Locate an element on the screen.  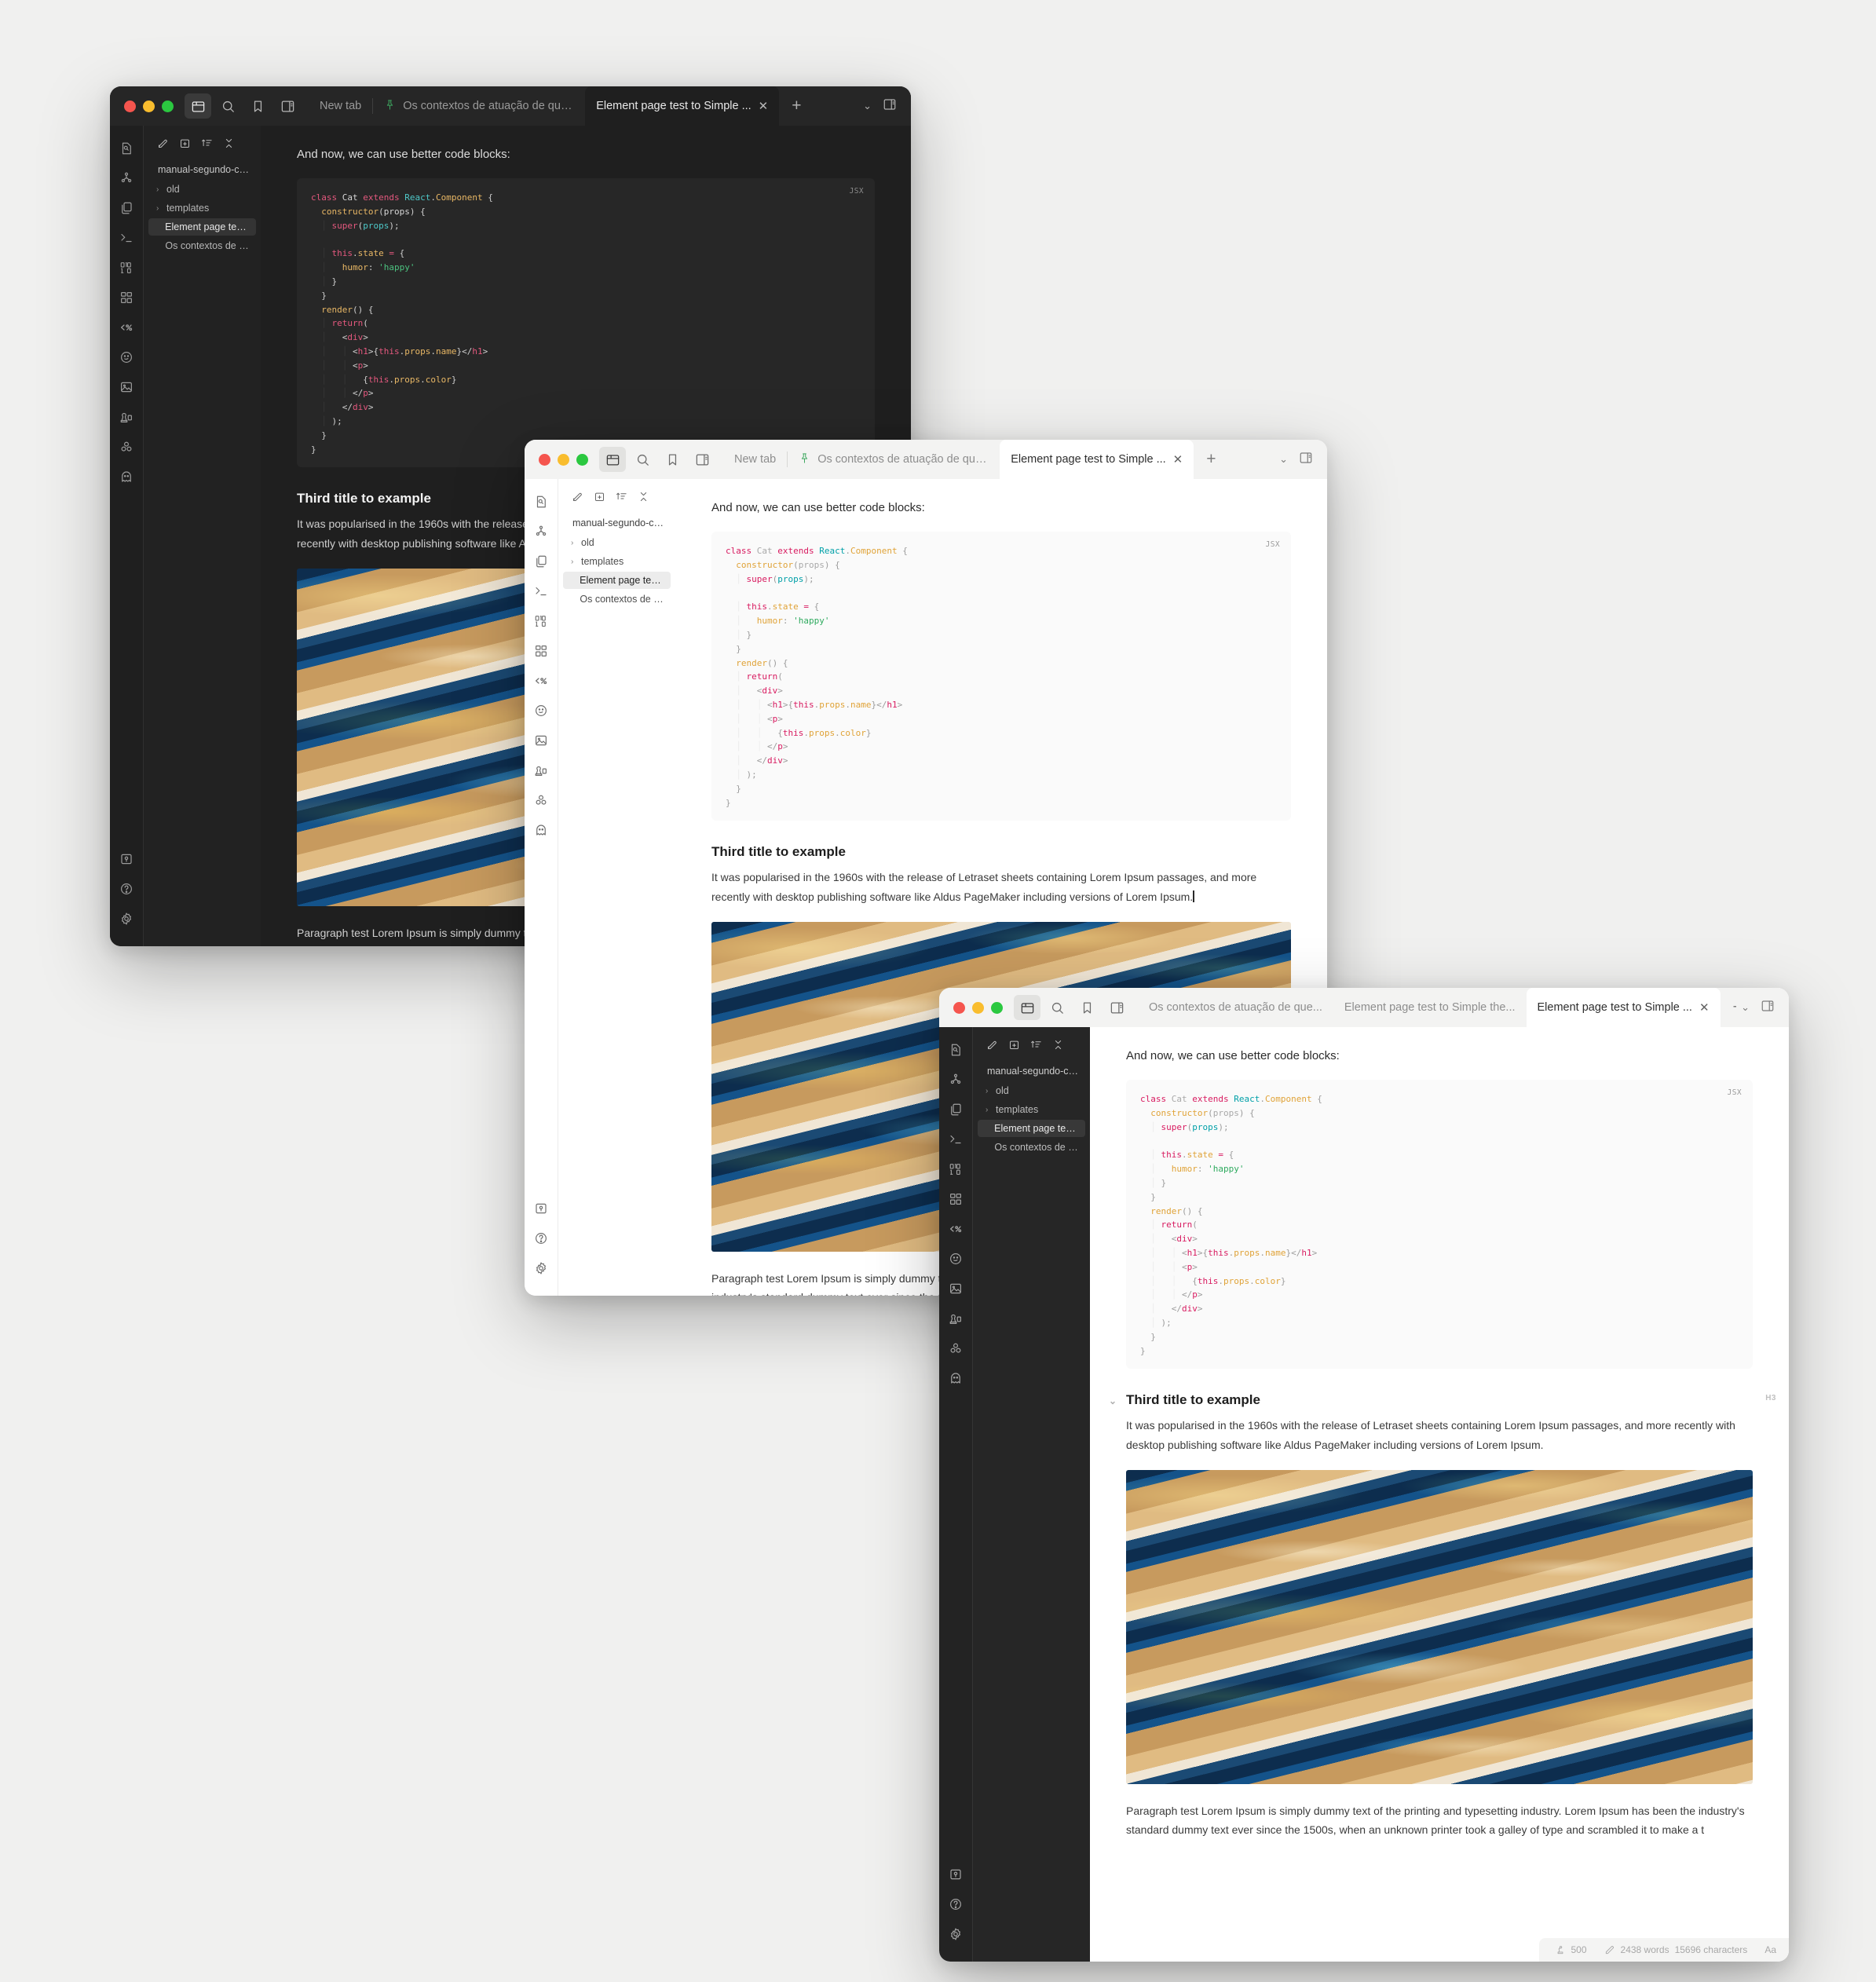
tab-close-icon: ✕ is located at coordinates (1178, 460).